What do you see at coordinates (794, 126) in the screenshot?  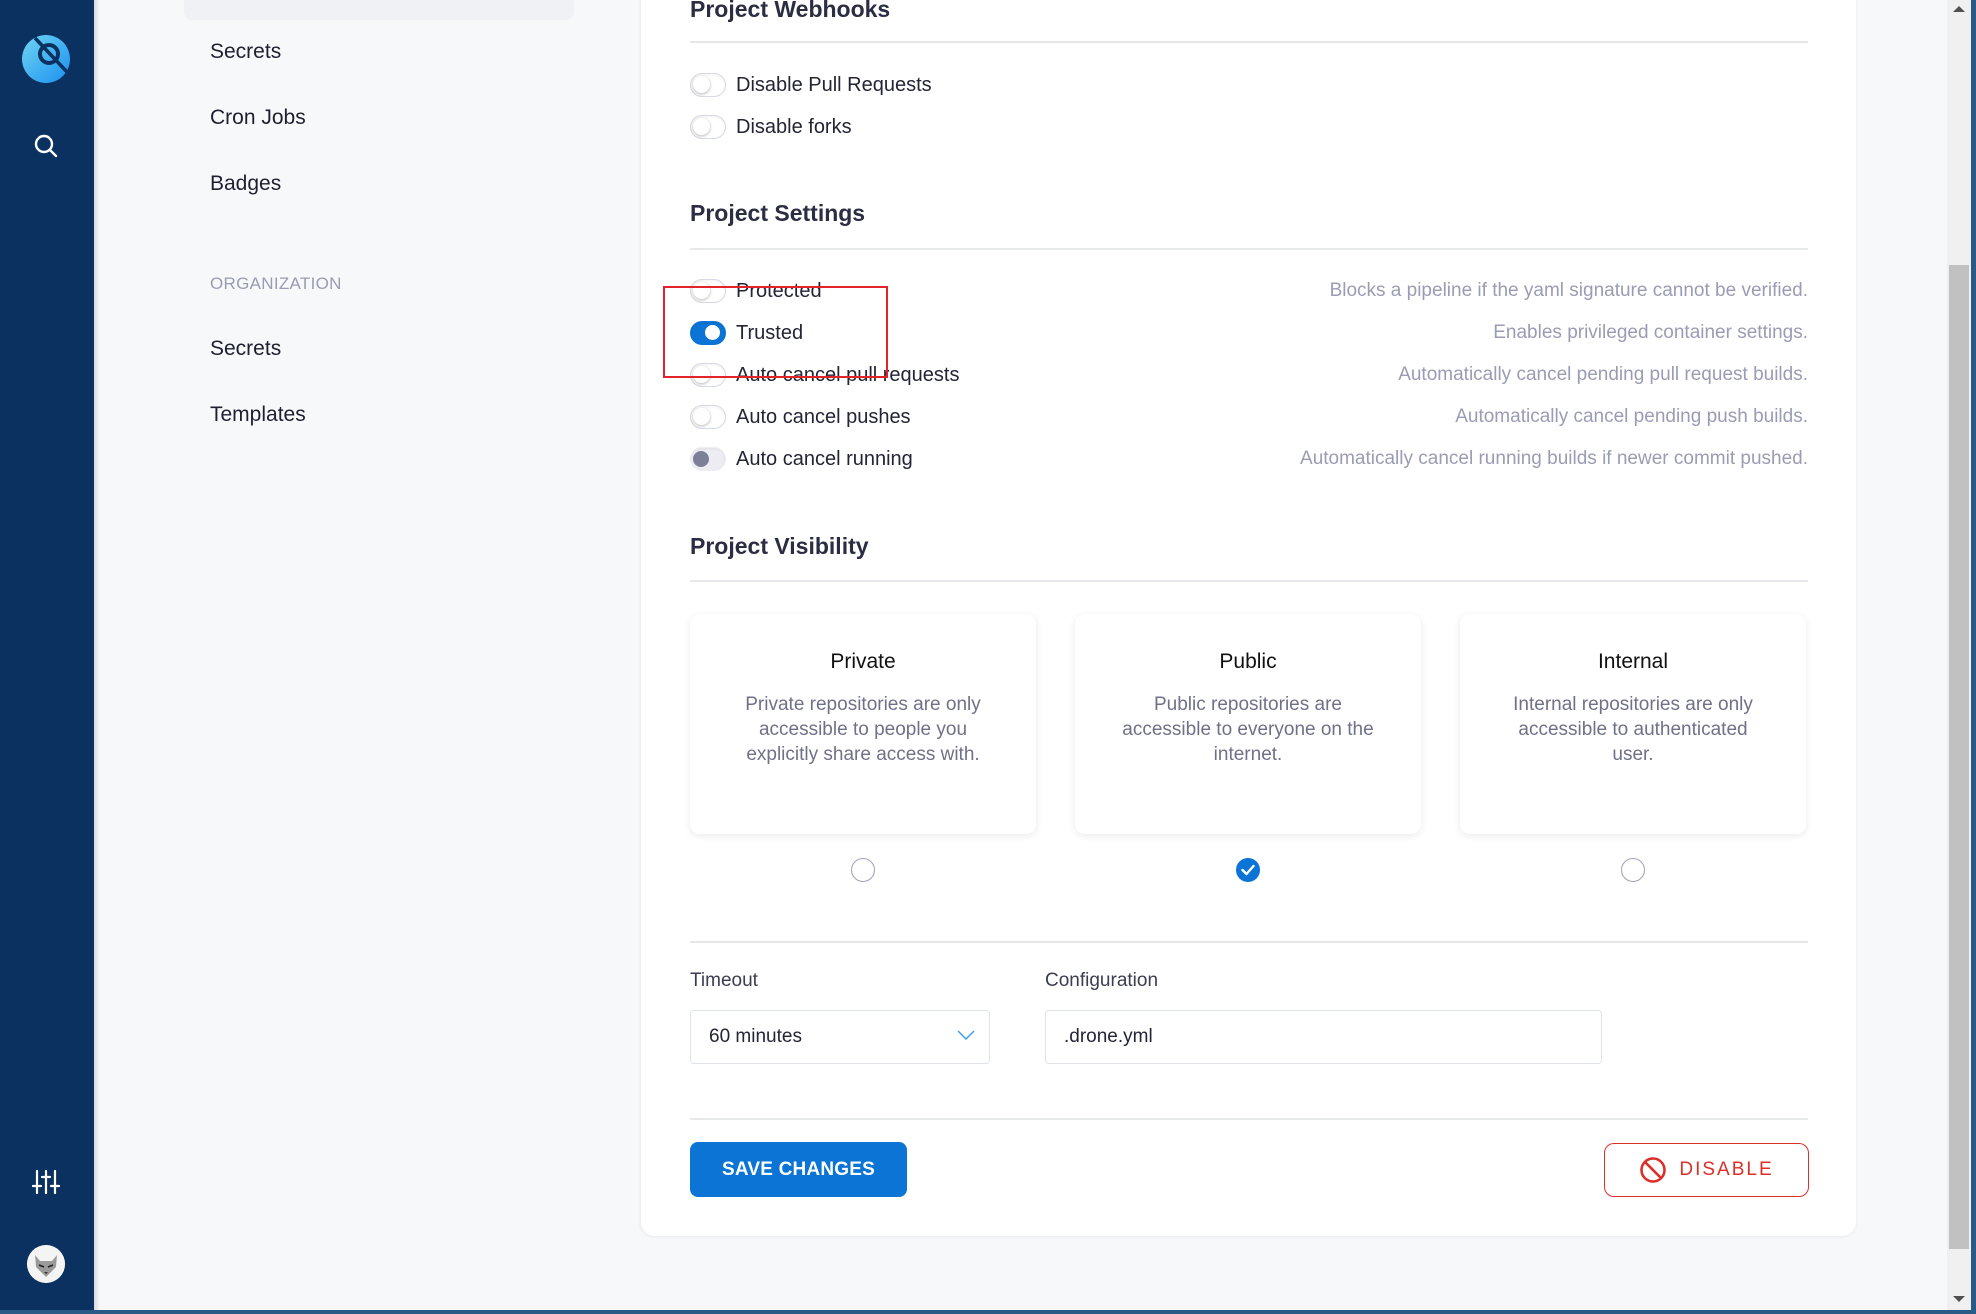 I see `toggle-label: Disable forks` at bounding box center [794, 126].